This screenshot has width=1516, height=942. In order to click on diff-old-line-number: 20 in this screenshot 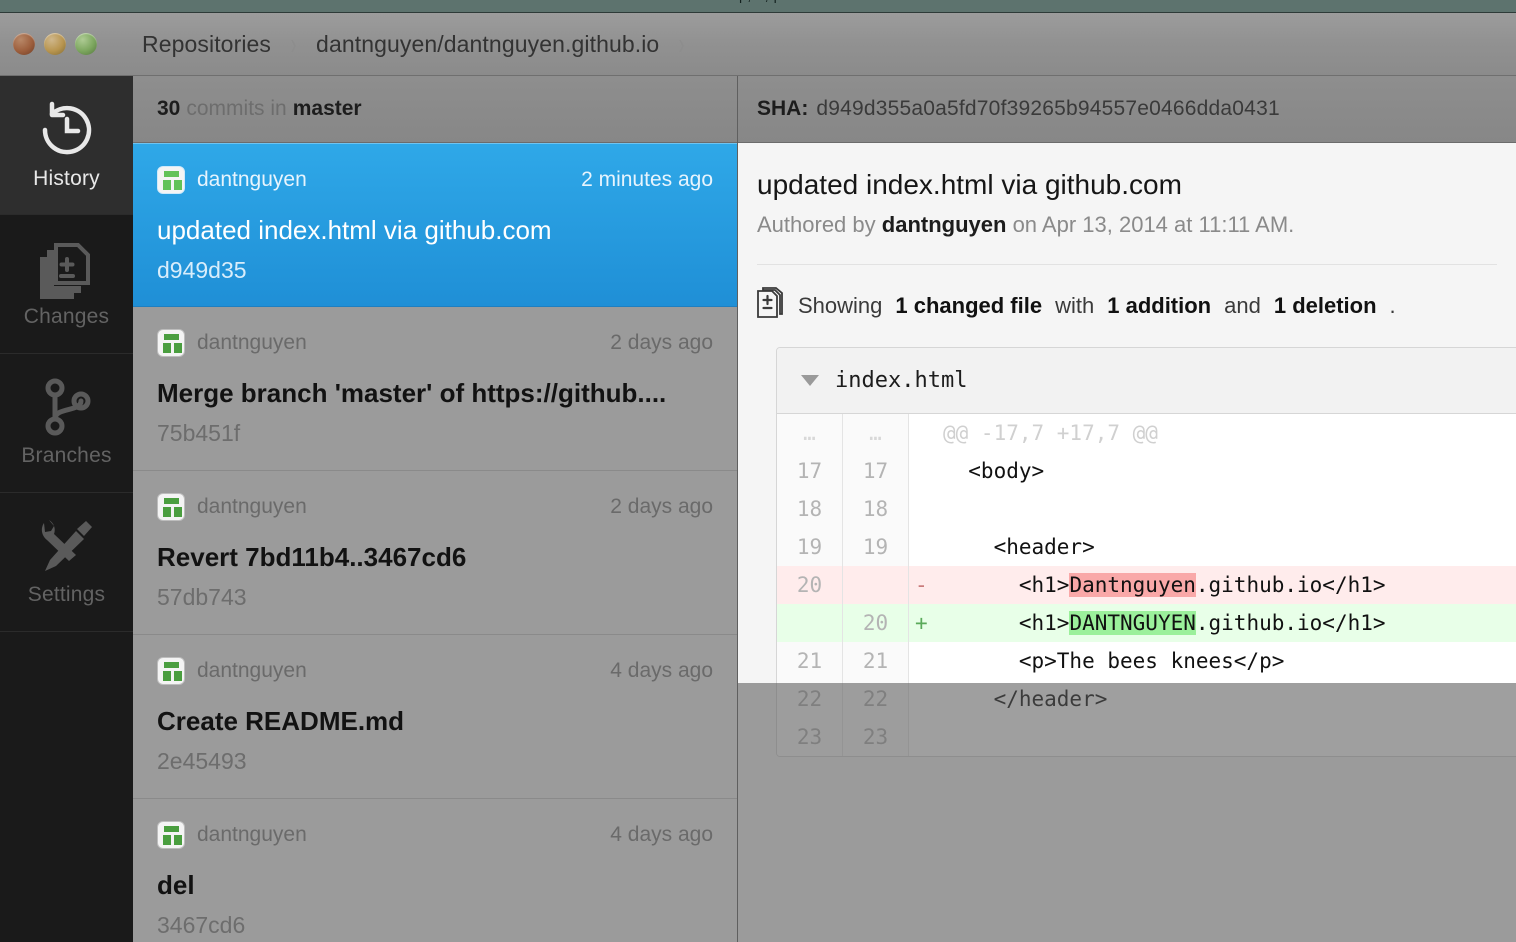, I will do `click(810, 585)`.